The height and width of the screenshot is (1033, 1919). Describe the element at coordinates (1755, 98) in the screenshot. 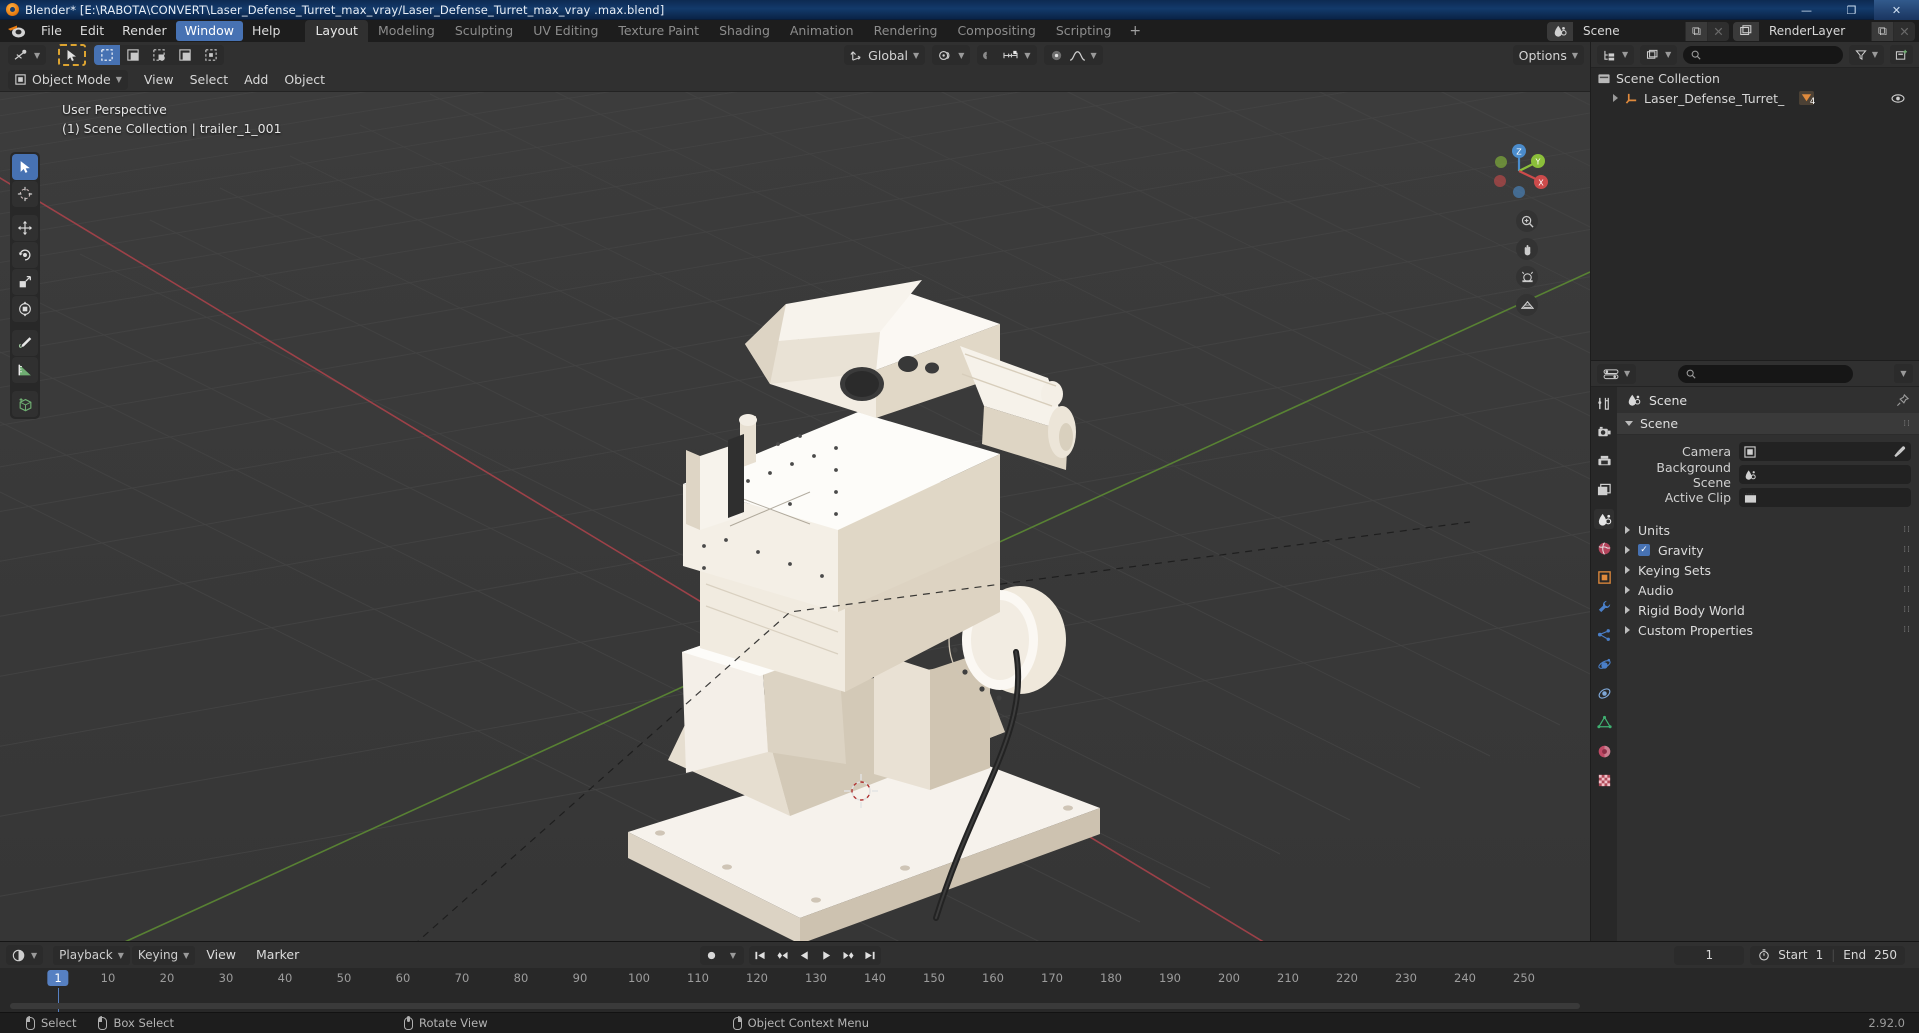

I see `outliner-row: Laser_Defense_Turret_ 4` at that location.